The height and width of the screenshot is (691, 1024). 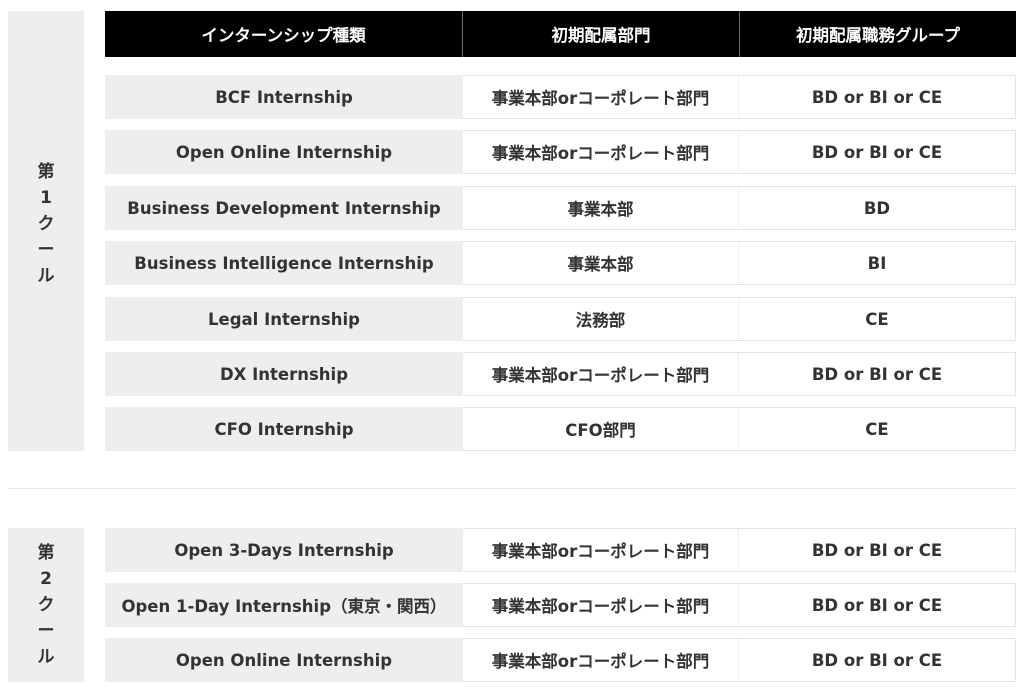 What do you see at coordinates (46, 224) in the screenshot?
I see `cool-1-char: ク` at bounding box center [46, 224].